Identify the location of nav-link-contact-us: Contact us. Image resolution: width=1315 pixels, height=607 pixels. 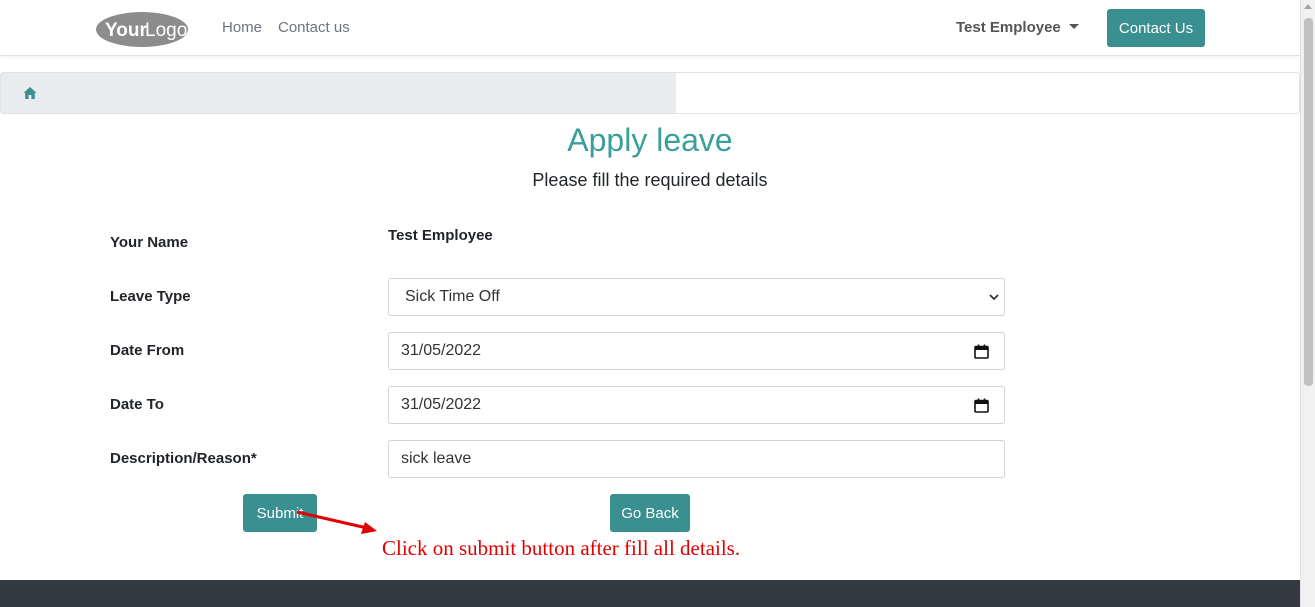
(314, 27).